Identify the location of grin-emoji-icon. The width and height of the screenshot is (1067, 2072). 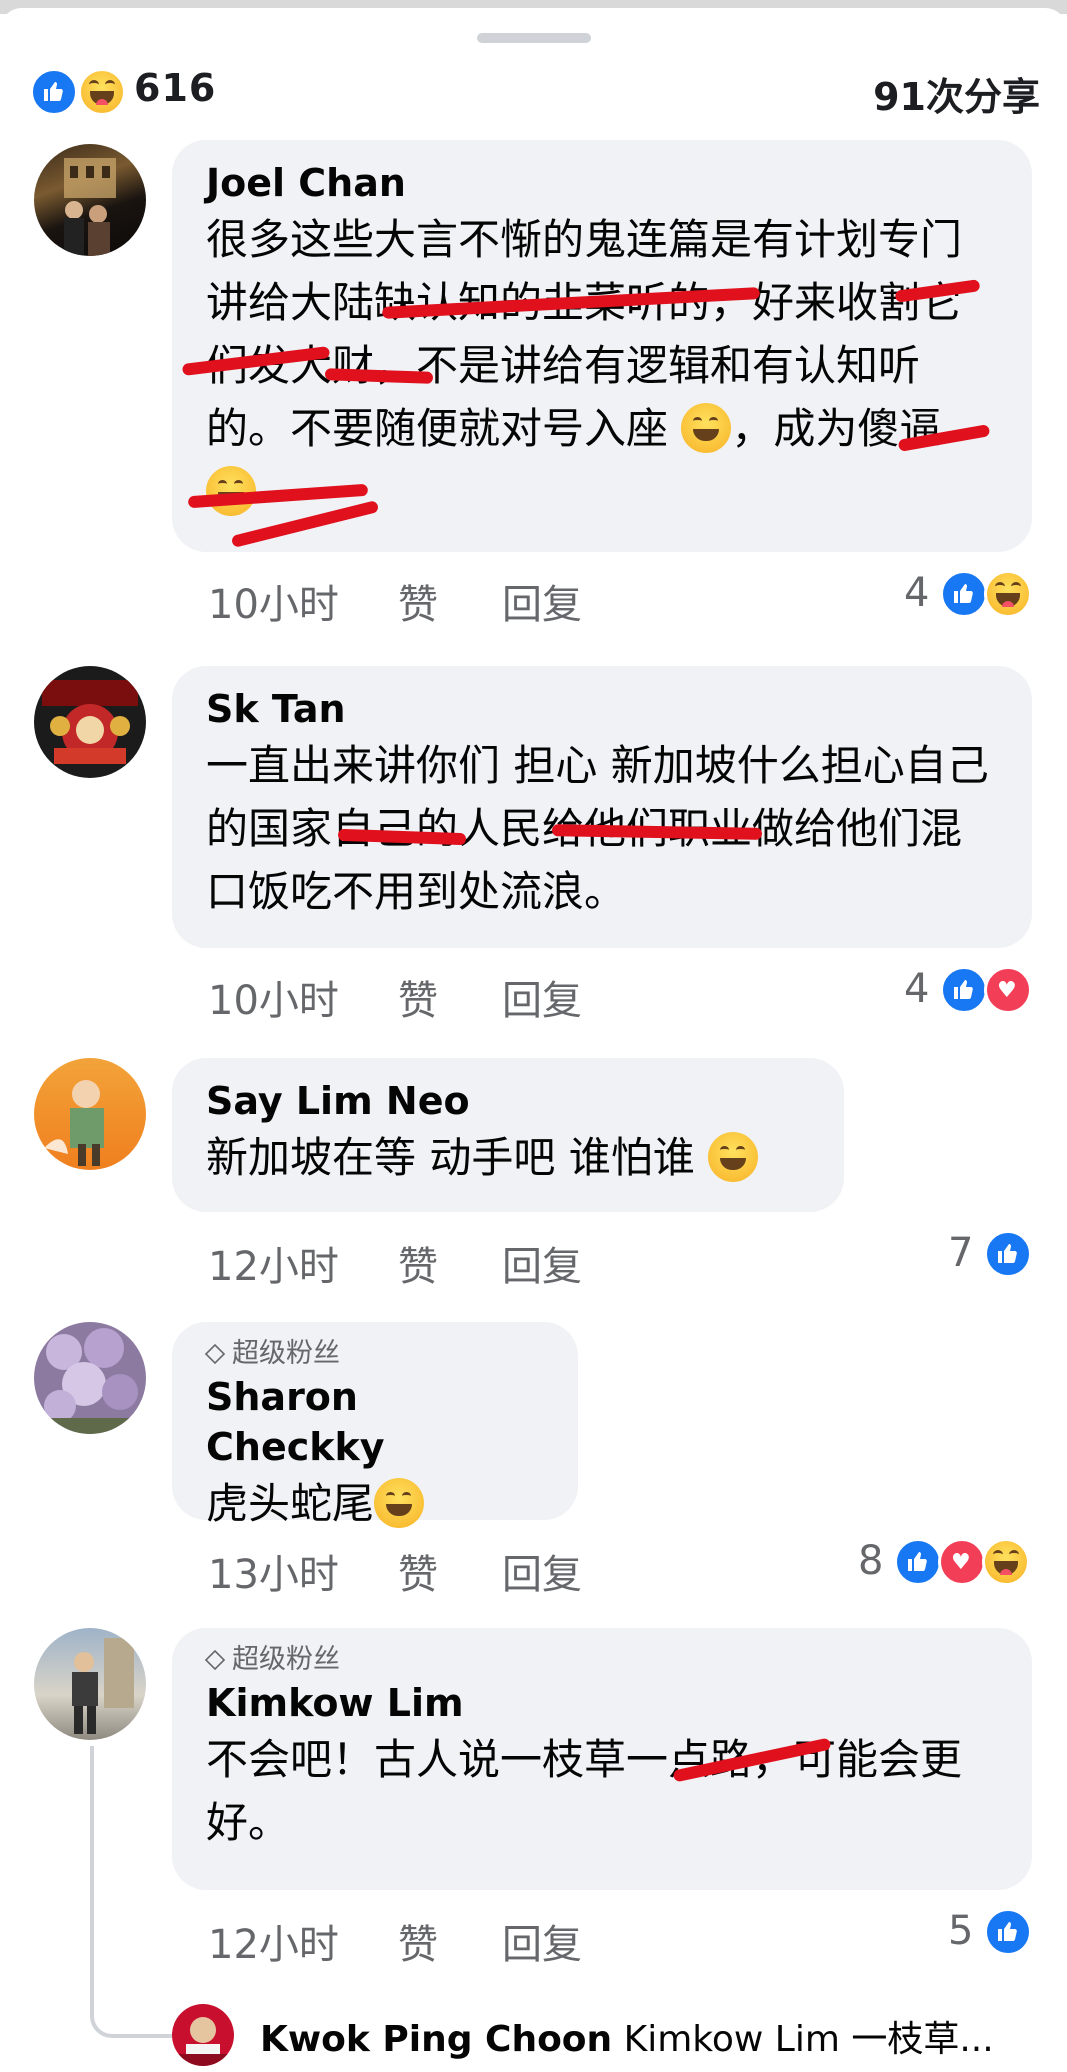
(733, 1157).